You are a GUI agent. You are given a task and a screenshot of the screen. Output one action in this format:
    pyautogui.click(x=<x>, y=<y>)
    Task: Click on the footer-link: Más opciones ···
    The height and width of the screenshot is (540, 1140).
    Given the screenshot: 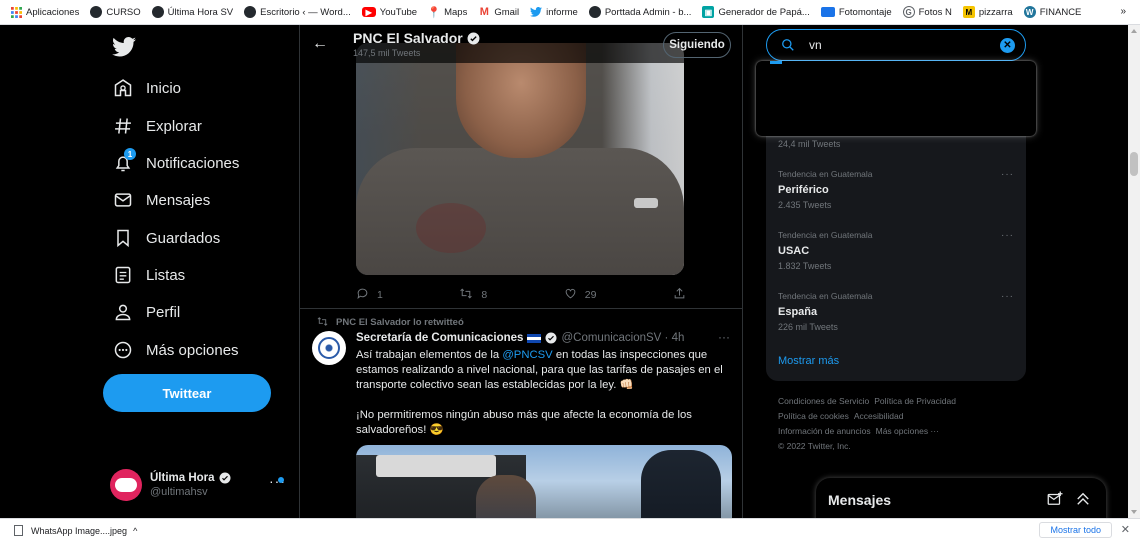 What is the action you would take?
    pyautogui.click(x=907, y=431)
    